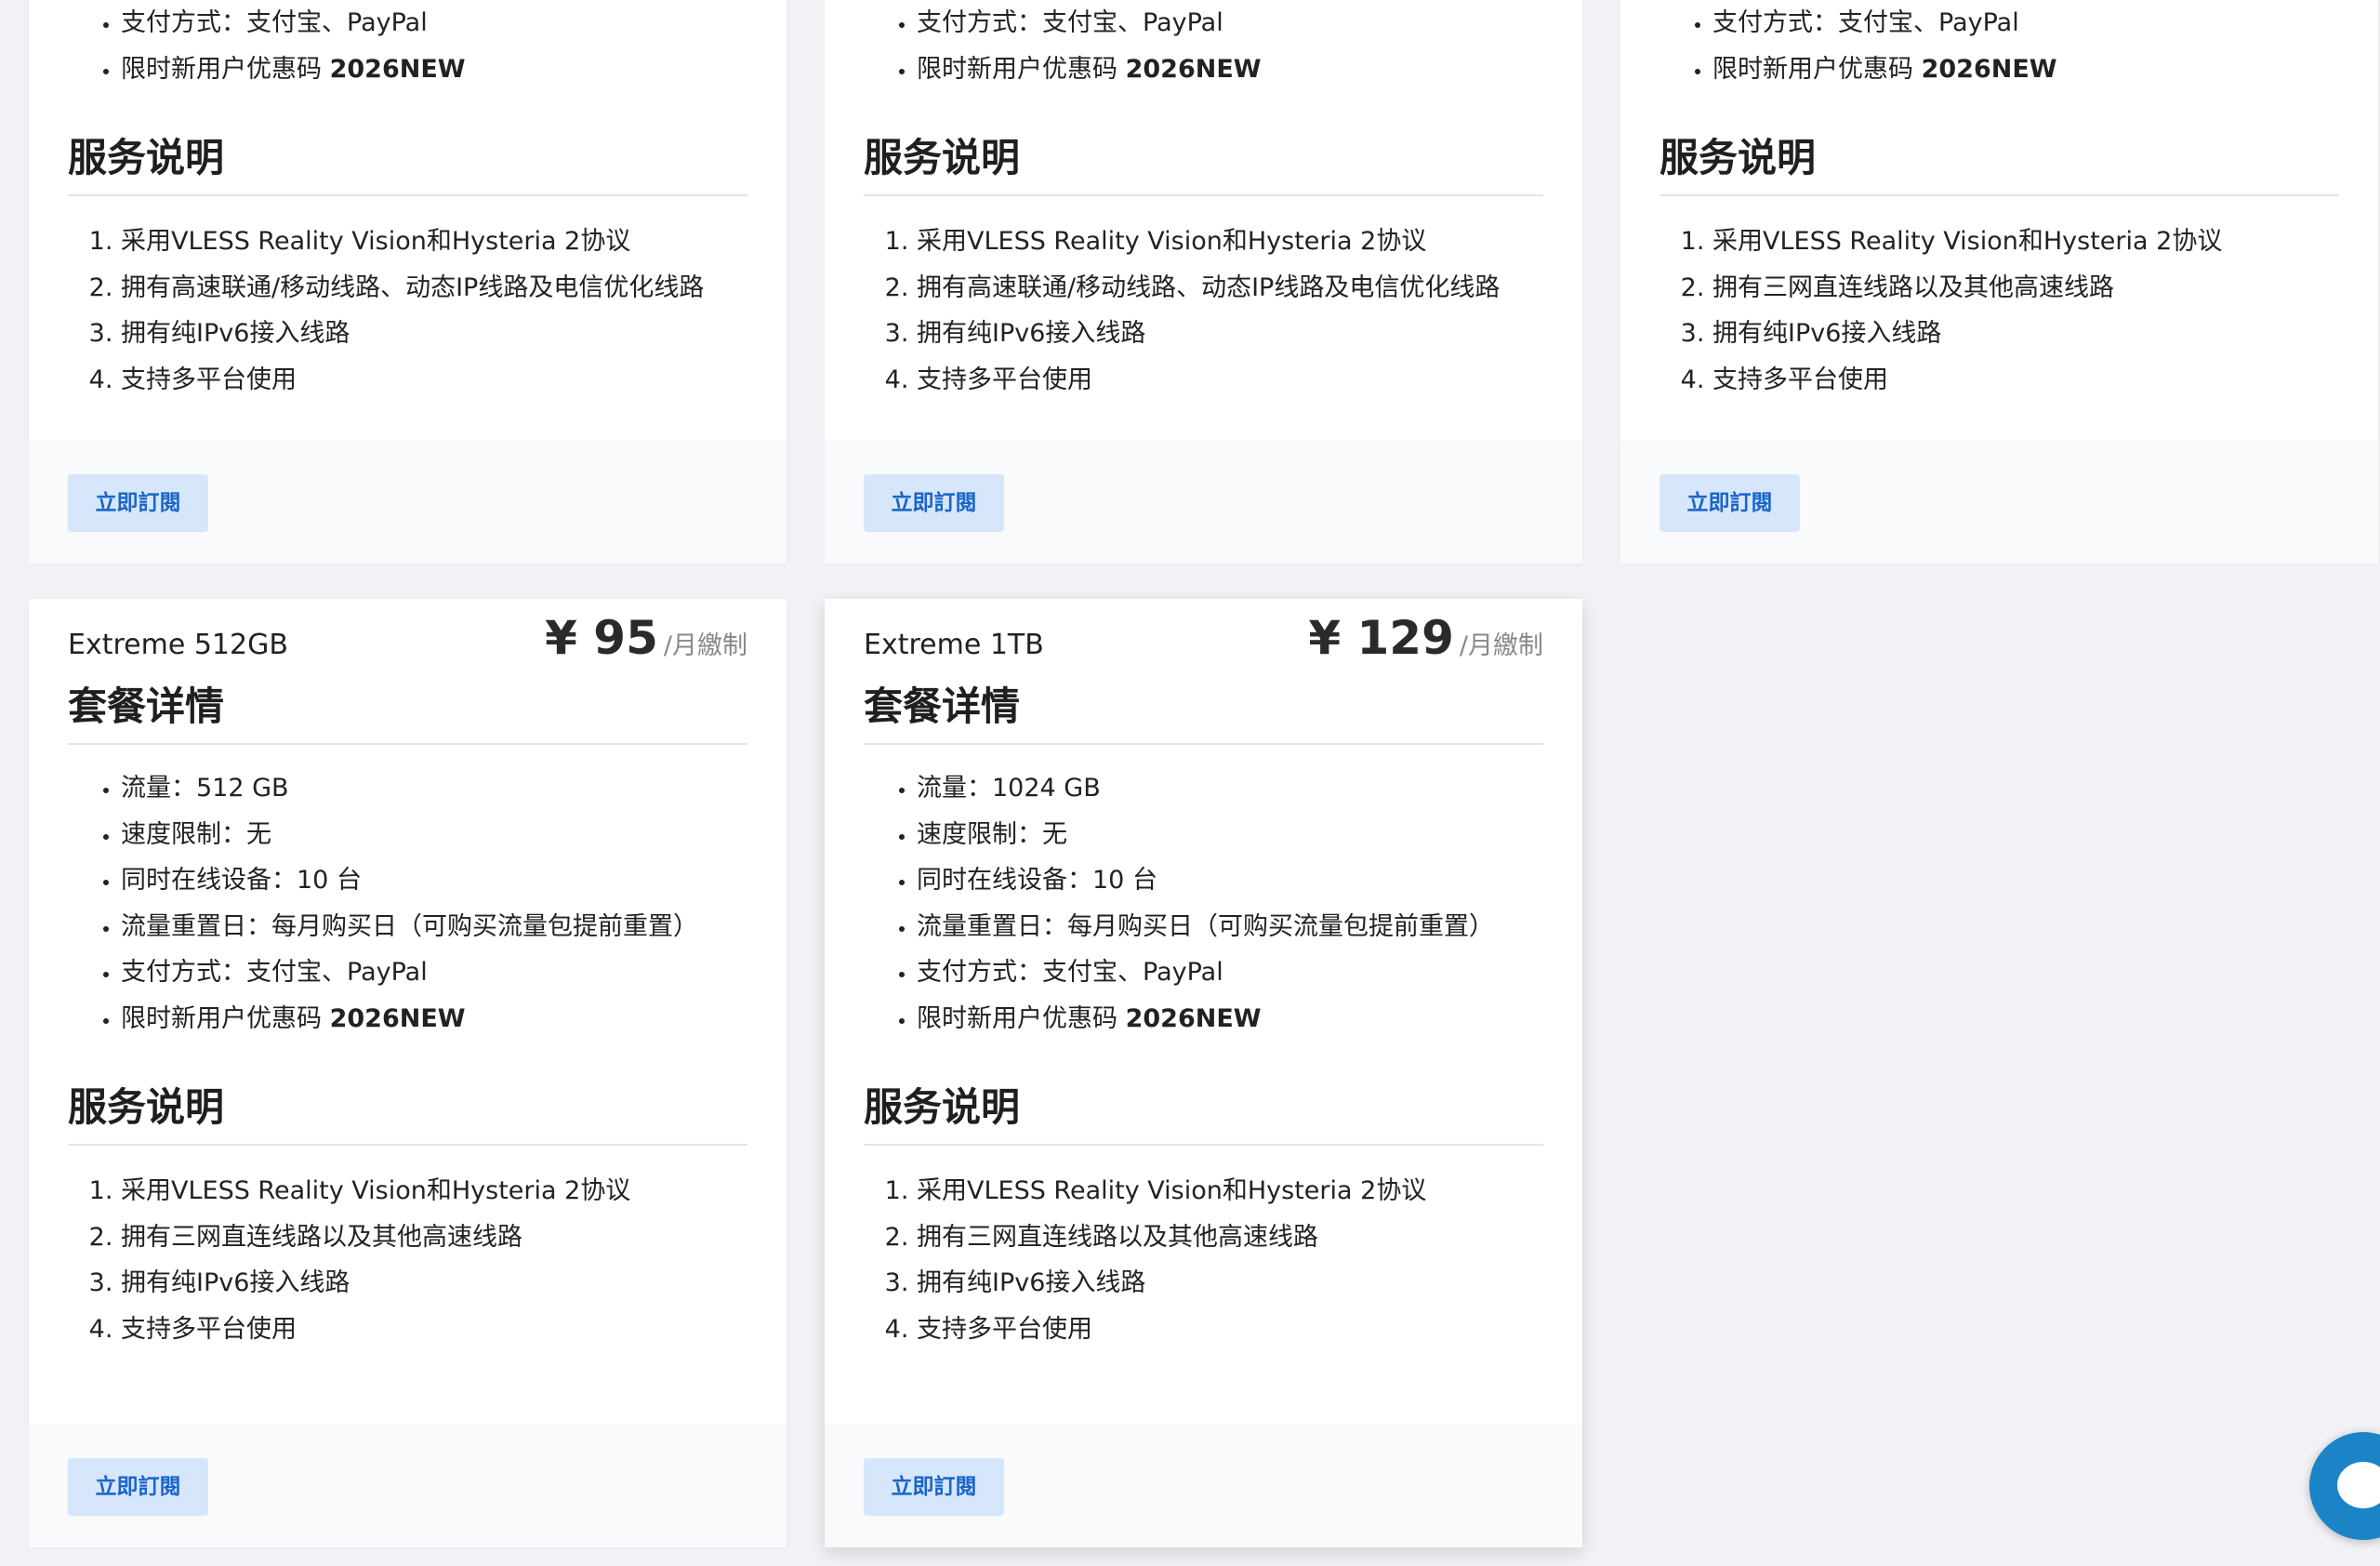 The height and width of the screenshot is (1566, 2380). I want to click on card-header: Extreme 512GB ¥ 95/月繳制, so click(407, 632).